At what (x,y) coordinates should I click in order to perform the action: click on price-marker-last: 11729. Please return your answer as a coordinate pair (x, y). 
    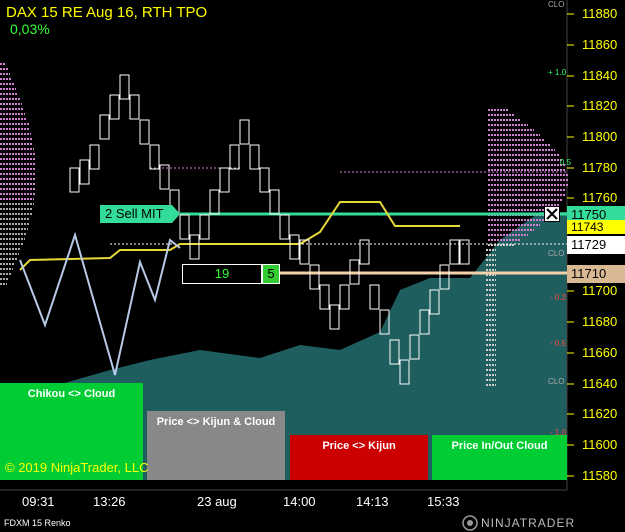
    Looking at the image, I should click on (596, 245).